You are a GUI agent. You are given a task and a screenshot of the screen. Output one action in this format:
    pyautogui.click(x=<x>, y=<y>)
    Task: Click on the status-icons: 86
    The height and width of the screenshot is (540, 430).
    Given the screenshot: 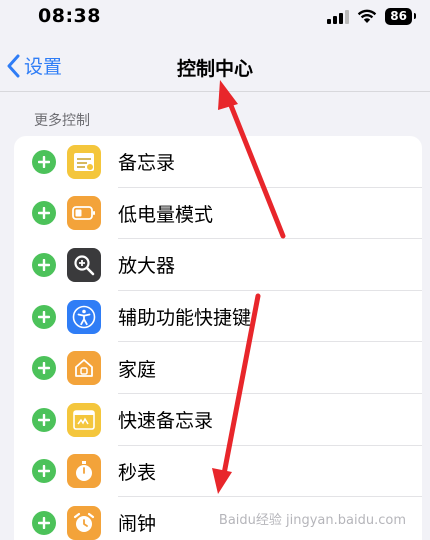 What is the action you would take?
    pyautogui.click(x=371, y=16)
    